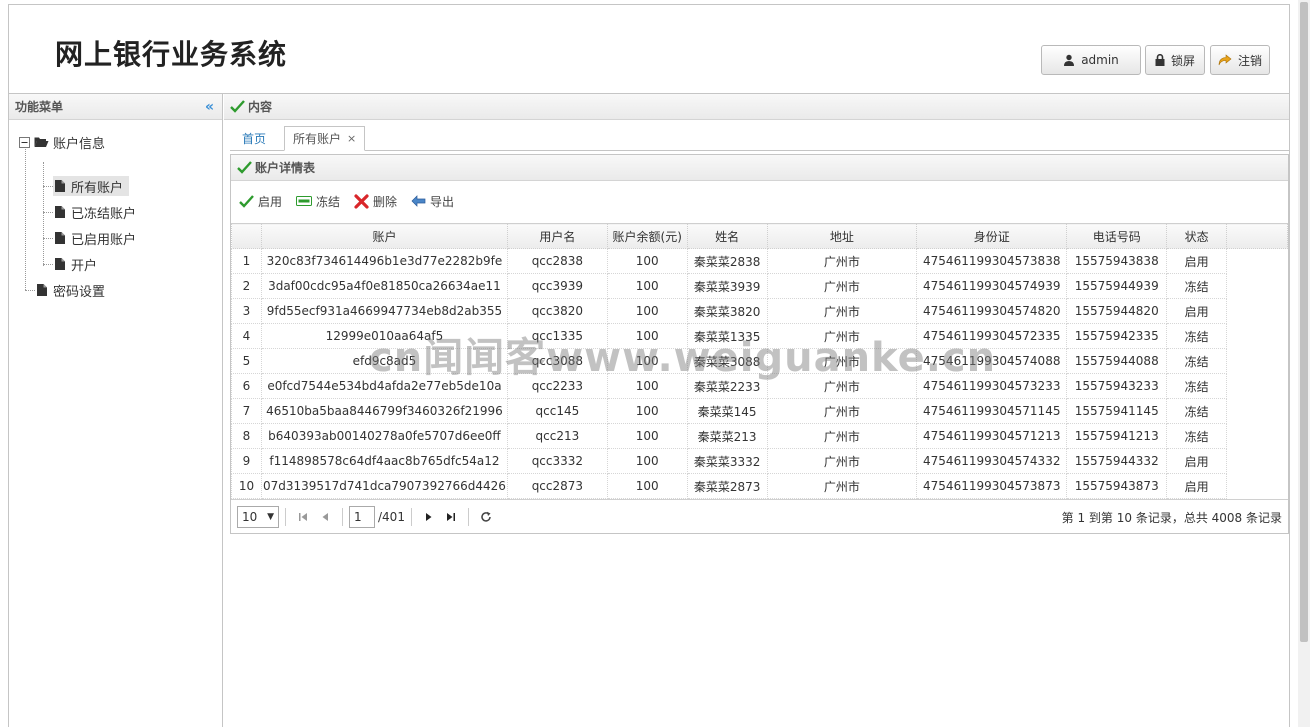 The width and height of the screenshot is (1310, 727). I want to click on tab-bar: 首页 所有账户 ×, so click(759, 136).